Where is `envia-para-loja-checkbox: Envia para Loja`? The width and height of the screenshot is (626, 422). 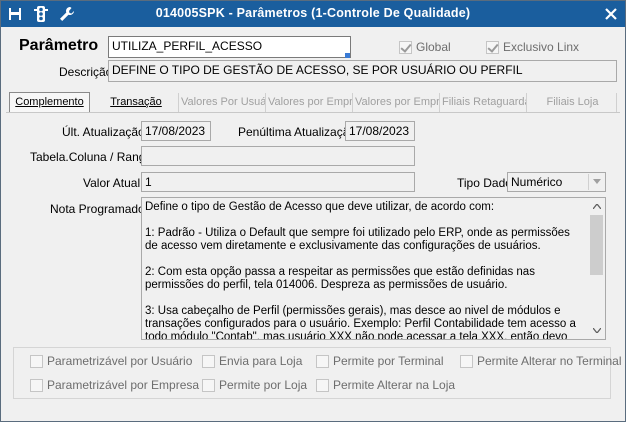
envia-para-loja-checkbox: Envia para Loja is located at coordinates (252, 361).